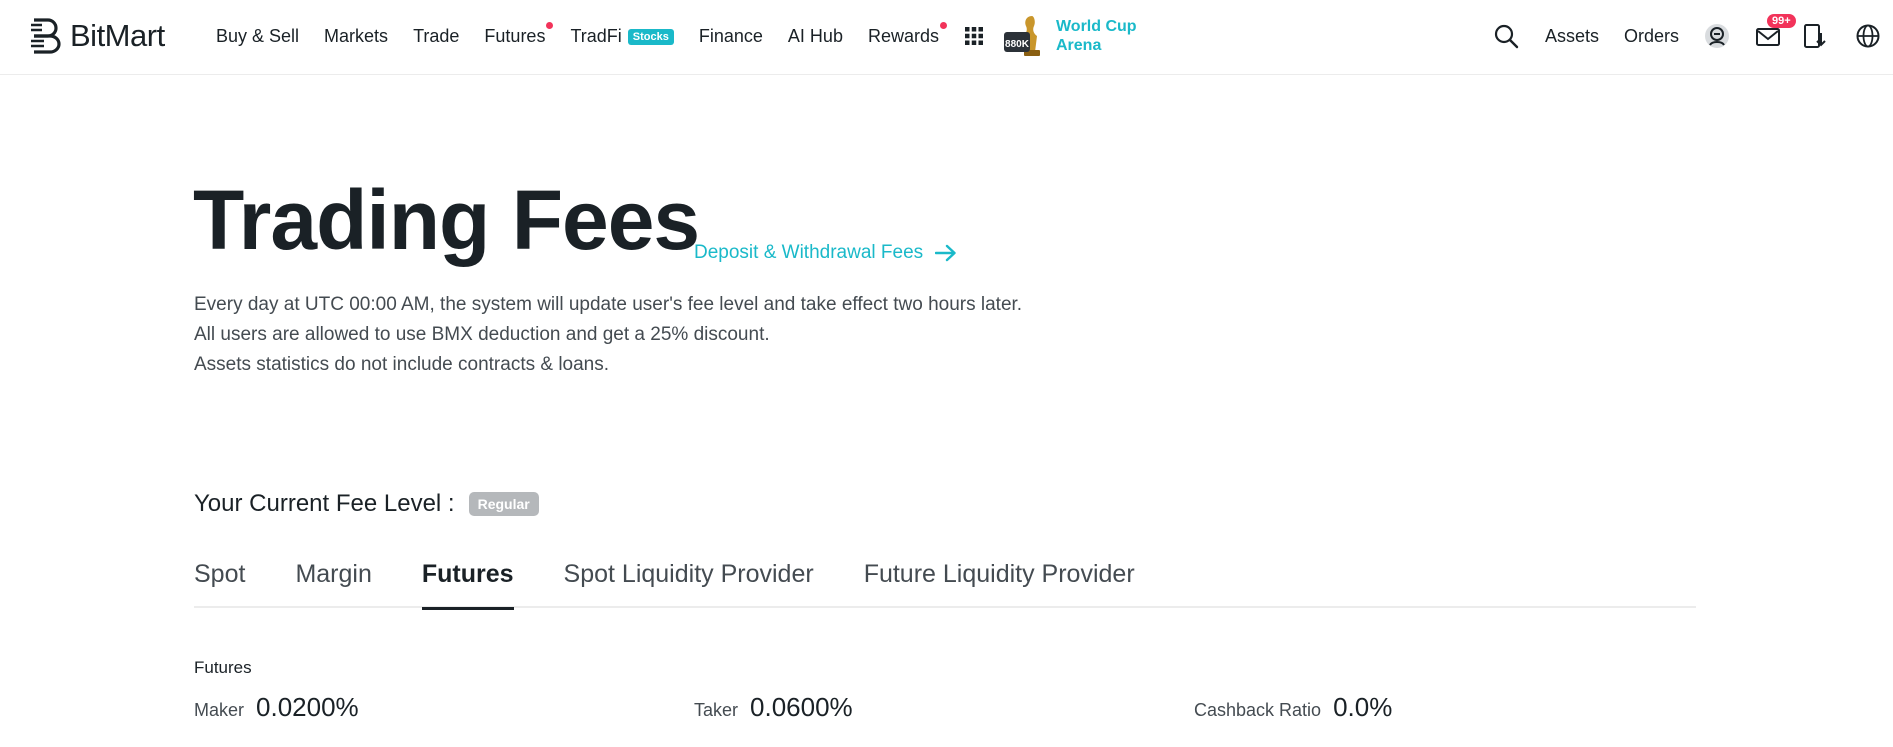  I want to click on current-fee-level: Your Current Fee Level : Regular, so click(366, 504).